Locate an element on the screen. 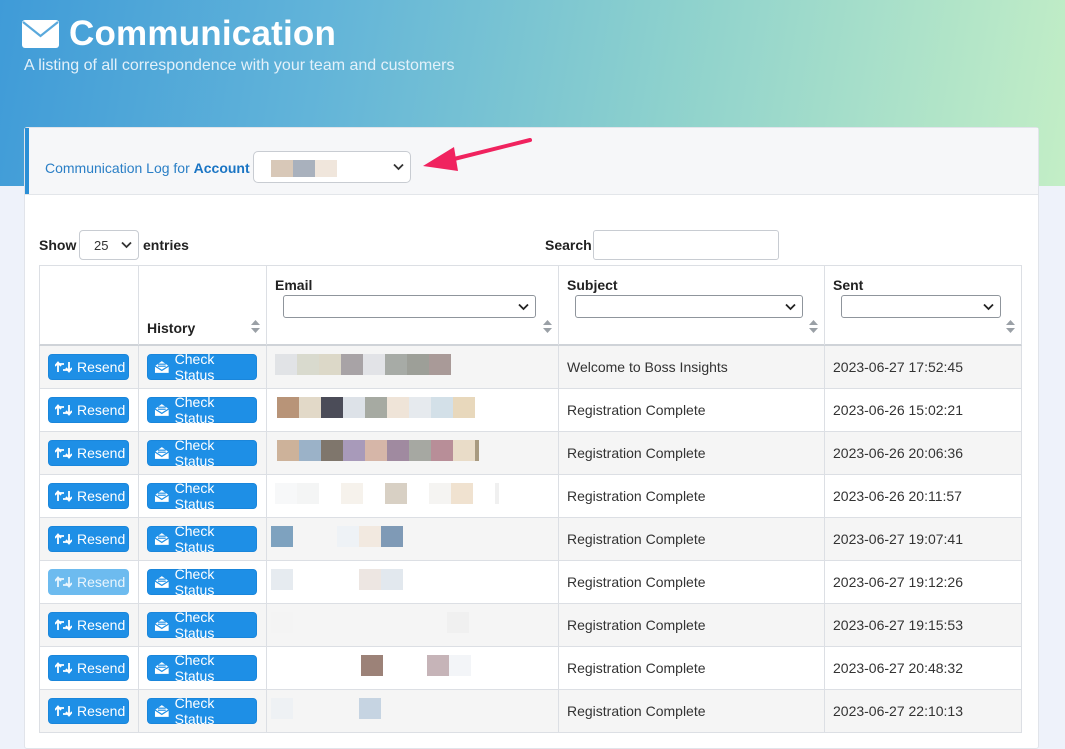  column-header-history: History is located at coordinates (203, 305).